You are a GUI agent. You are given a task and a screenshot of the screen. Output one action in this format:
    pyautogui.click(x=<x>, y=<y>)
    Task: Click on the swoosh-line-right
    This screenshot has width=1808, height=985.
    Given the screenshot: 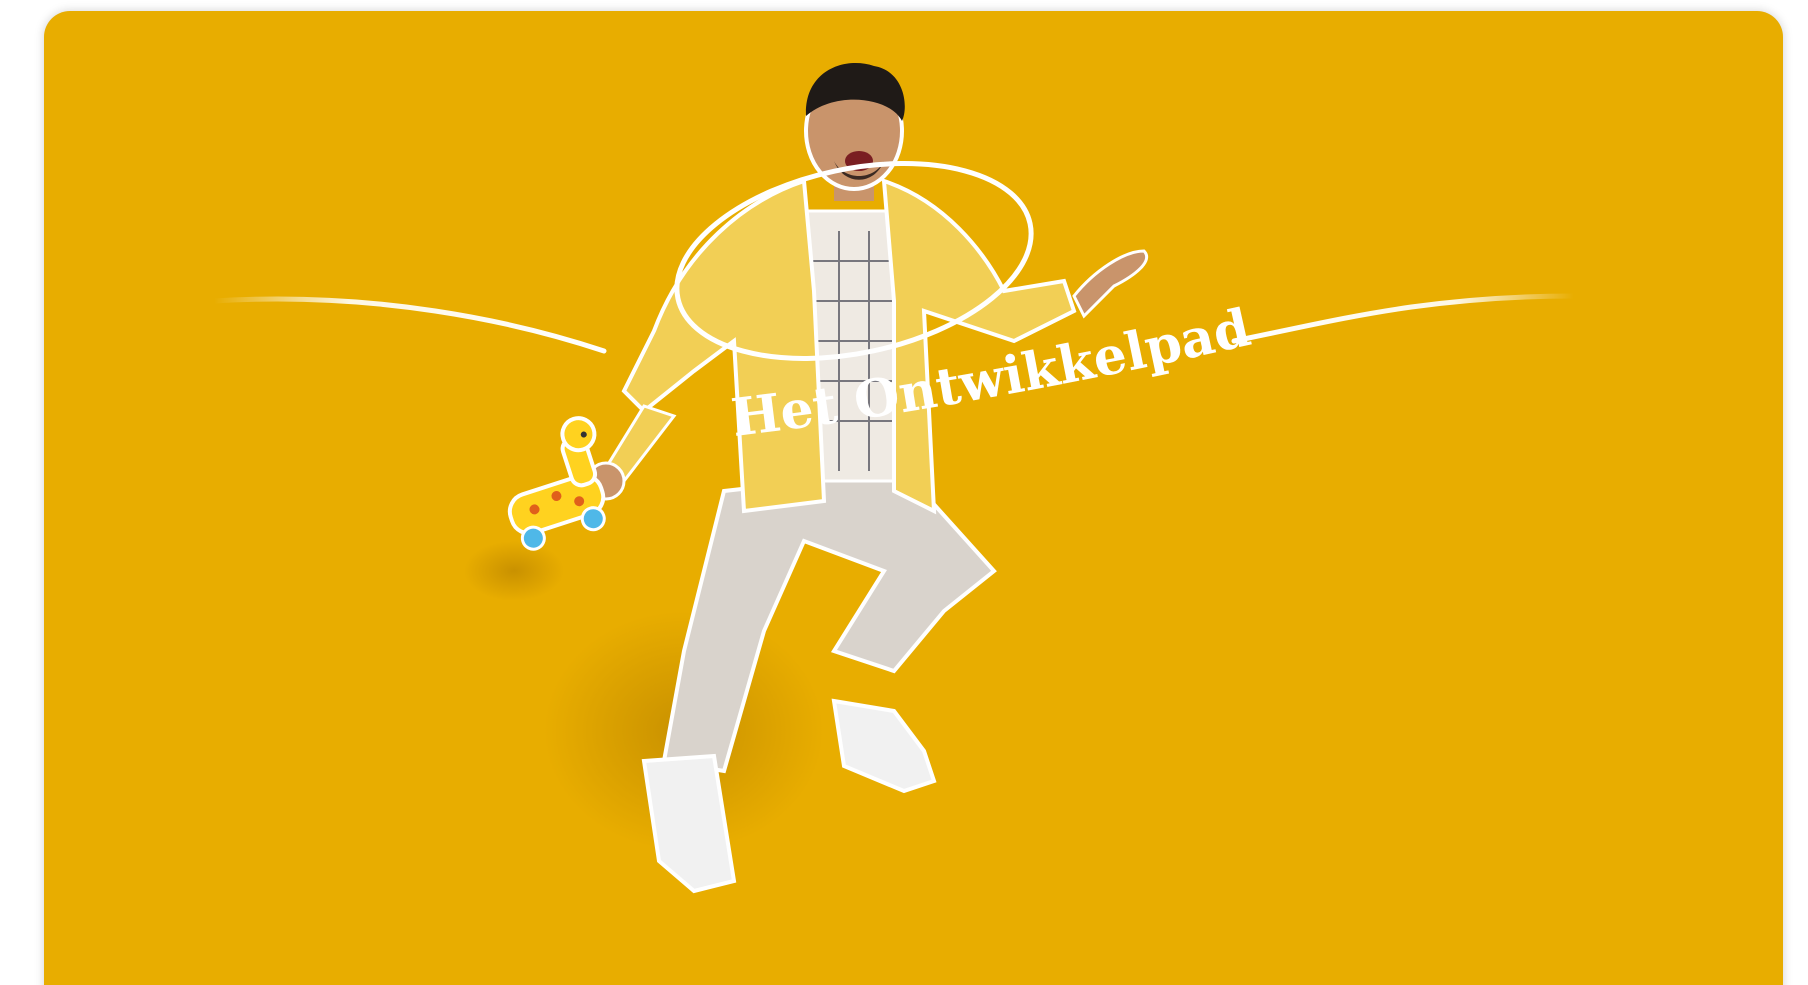 What is the action you would take?
    pyautogui.click(x=1404, y=318)
    